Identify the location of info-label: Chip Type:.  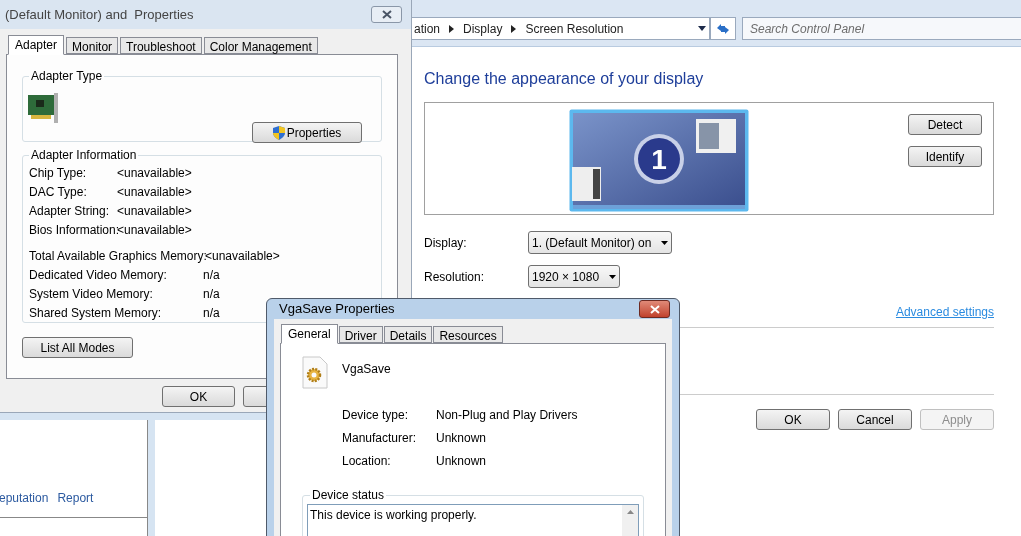
(58, 173).